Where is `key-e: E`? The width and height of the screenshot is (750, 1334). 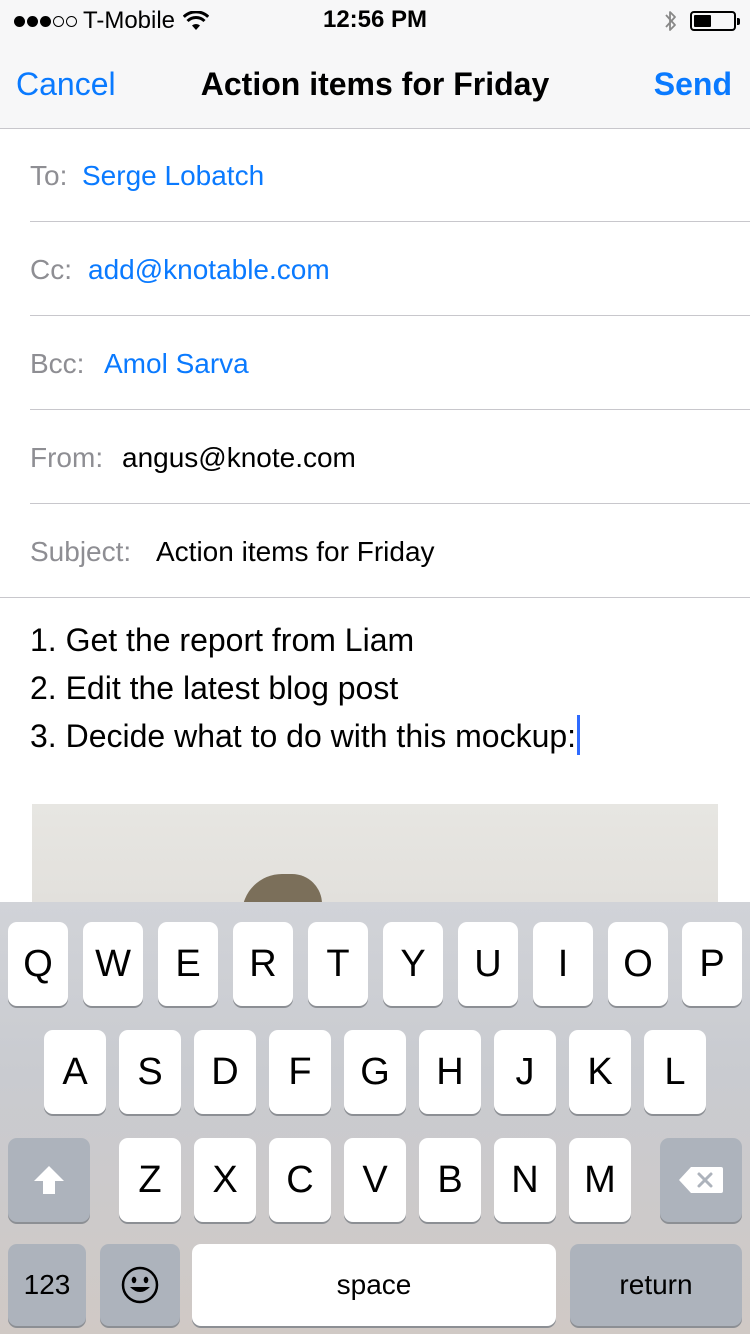
key-e: E is located at coordinates (188, 964).